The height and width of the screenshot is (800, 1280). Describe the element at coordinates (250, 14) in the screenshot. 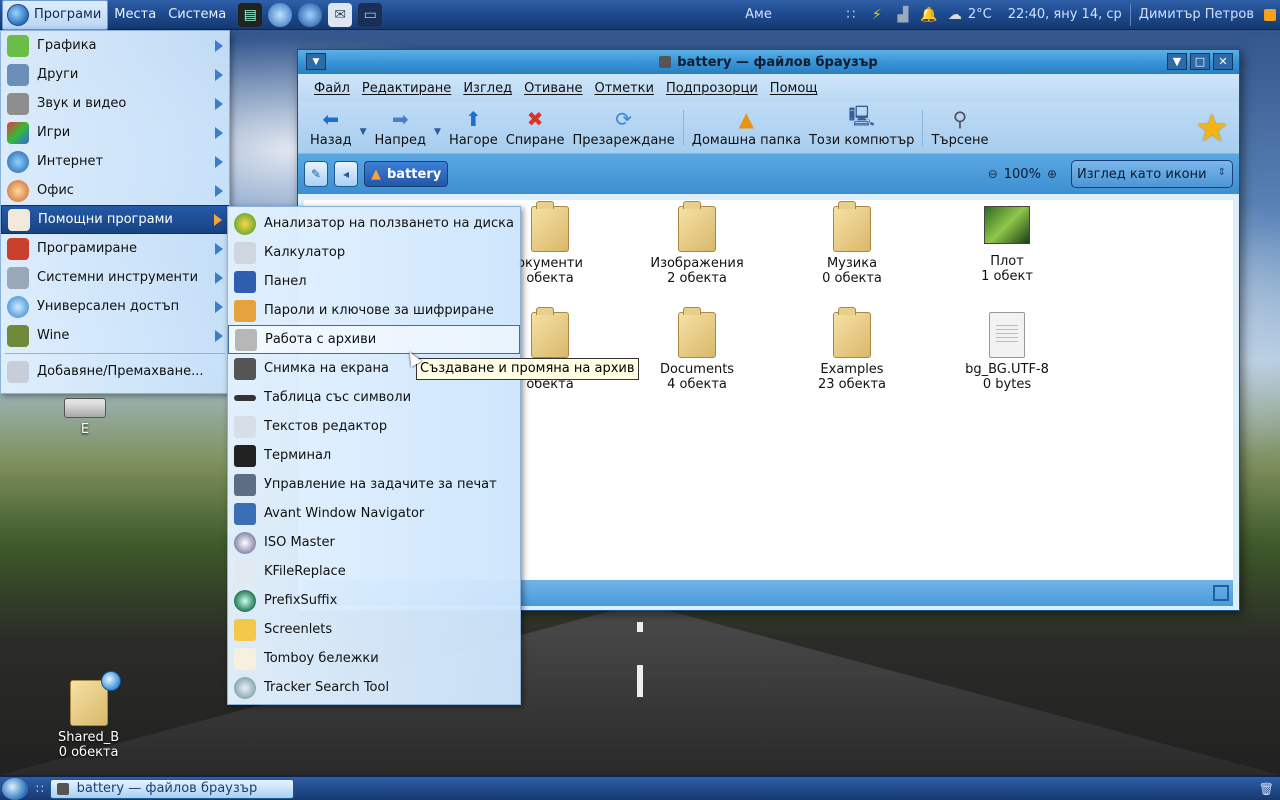

I see `terminal-launcher-icon: ▤` at that location.